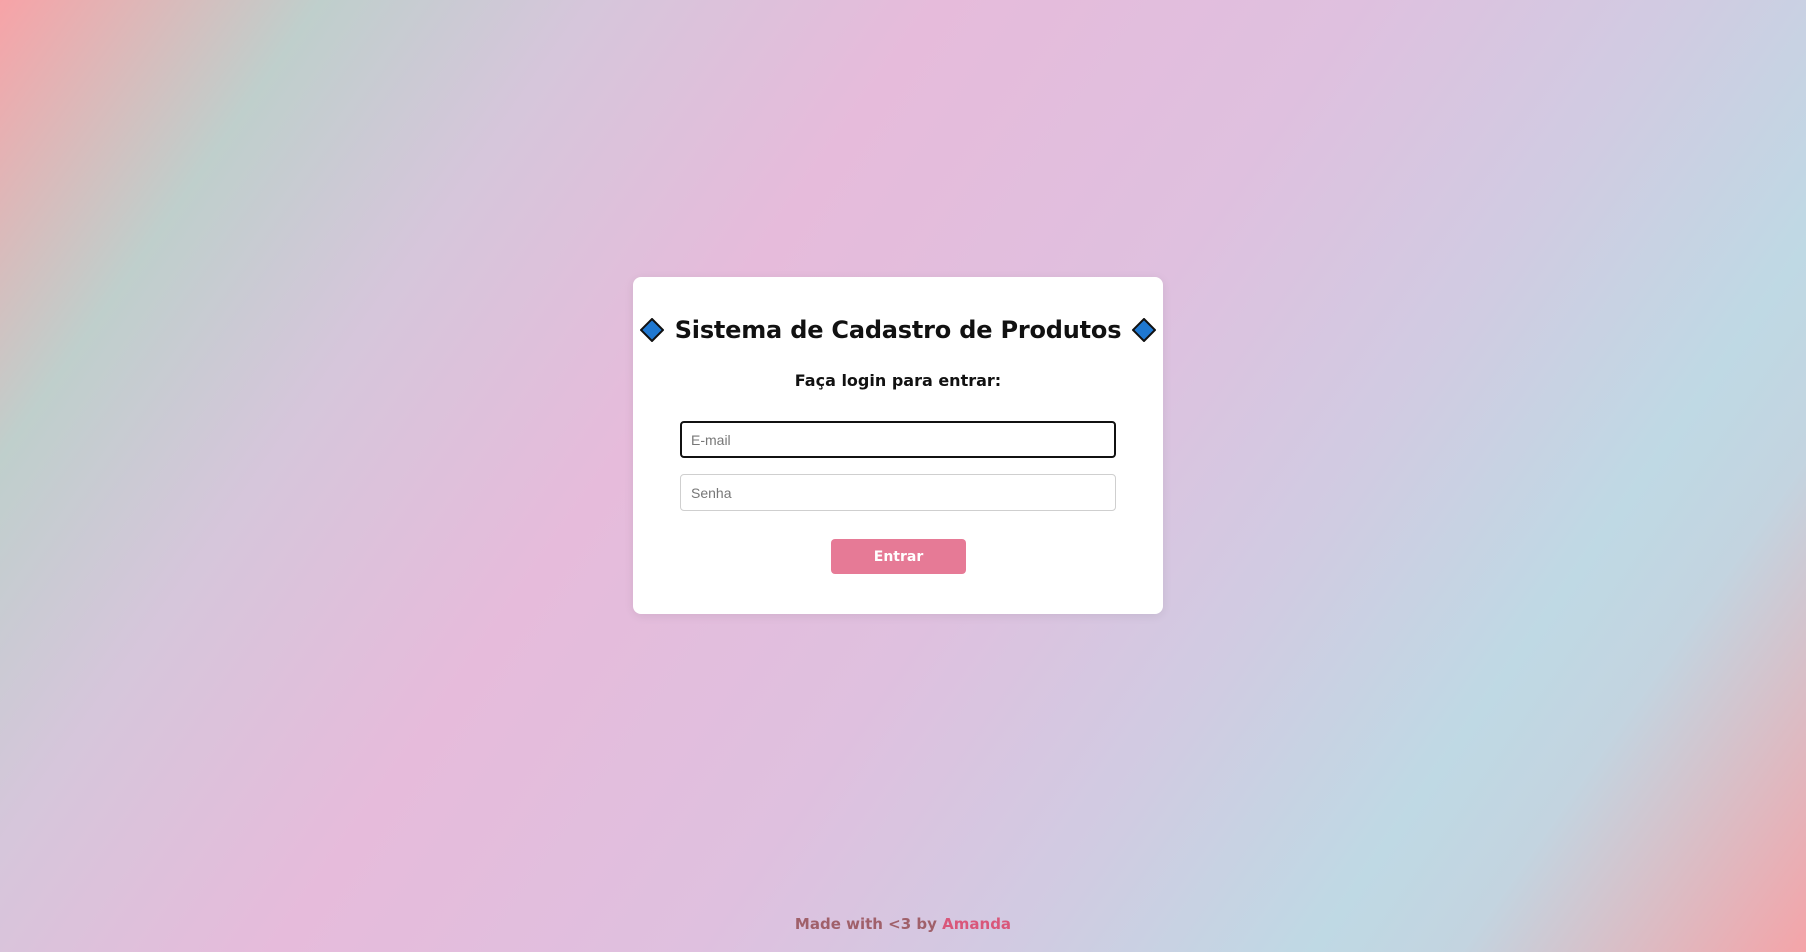 The height and width of the screenshot is (952, 1806). Describe the element at coordinates (898, 380) in the screenshot. I see `login-subtitle: Faça login para entrar:` at that location.